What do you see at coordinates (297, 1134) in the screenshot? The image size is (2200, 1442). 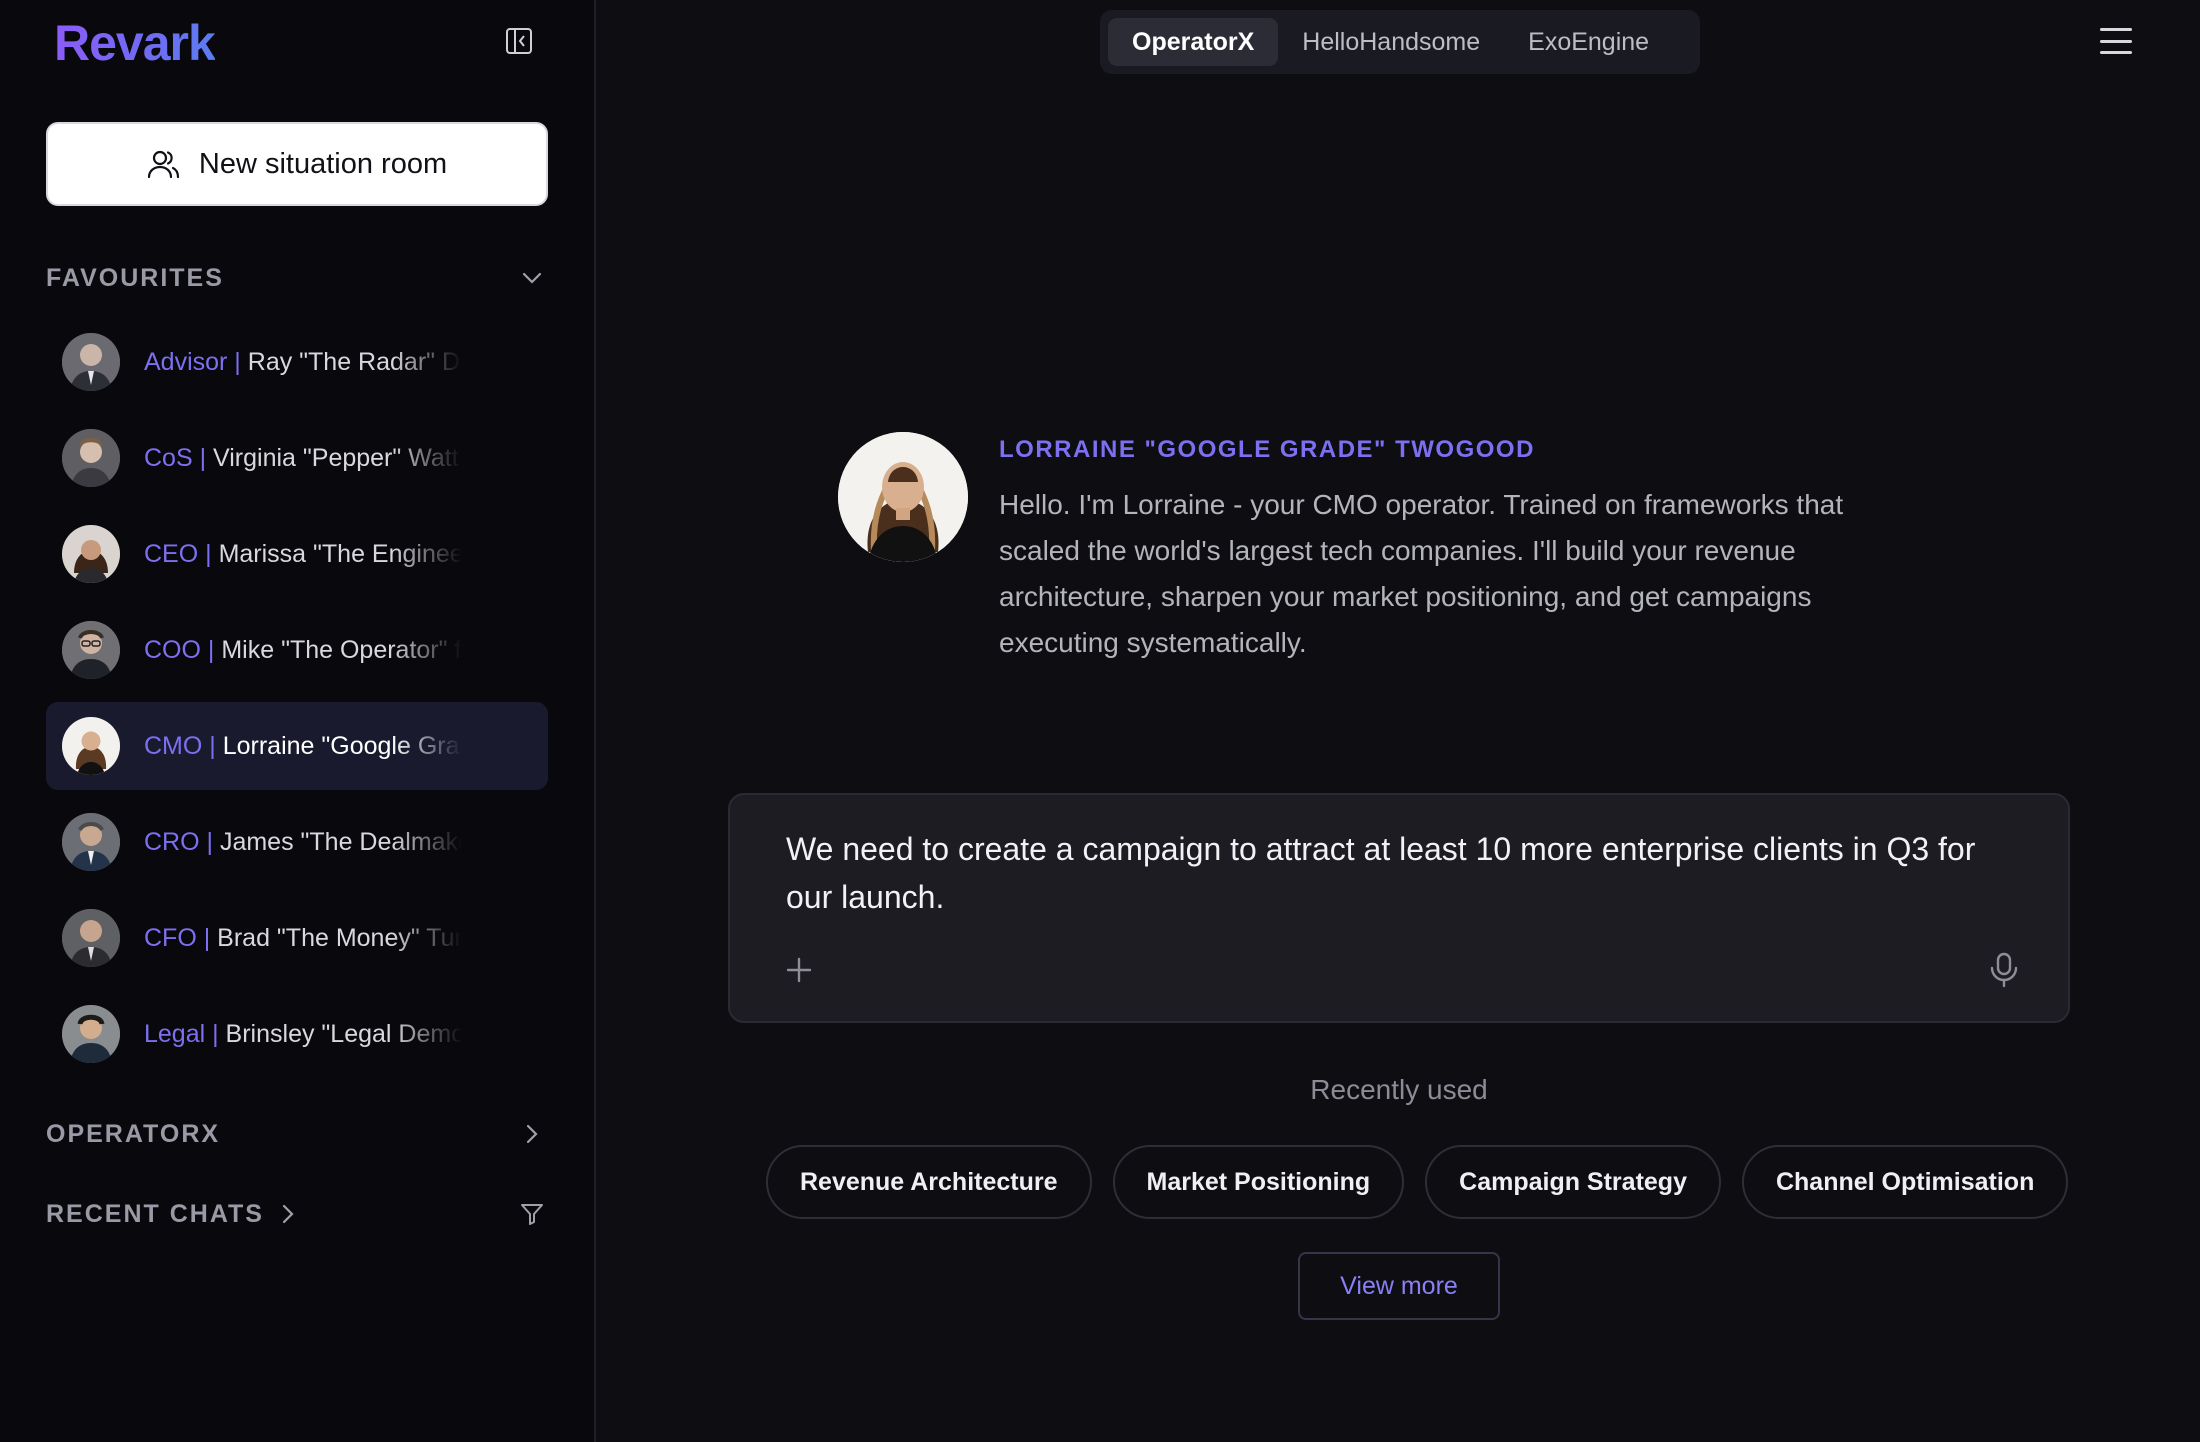 I see `operatorx-header: OPERATORX` at bounding box center [297, 1134].